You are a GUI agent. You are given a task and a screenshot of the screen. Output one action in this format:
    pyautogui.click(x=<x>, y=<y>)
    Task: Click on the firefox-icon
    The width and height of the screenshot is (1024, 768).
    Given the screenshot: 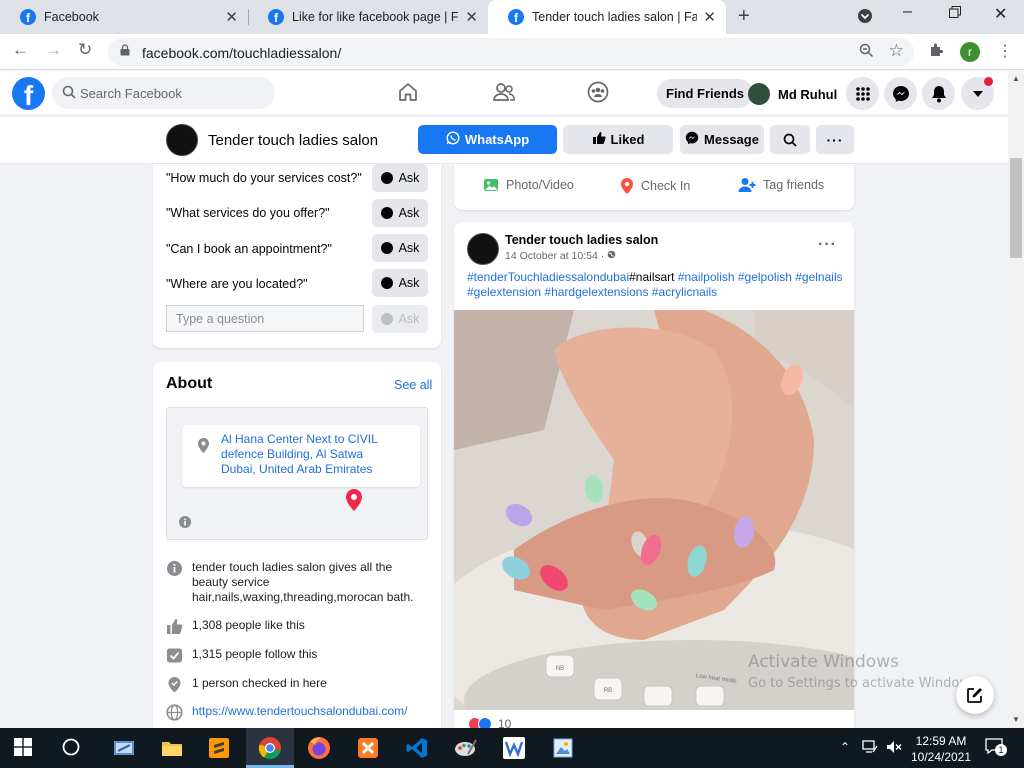 What is the action you would take?
    pyautogui.click(x=319, y=748)
    